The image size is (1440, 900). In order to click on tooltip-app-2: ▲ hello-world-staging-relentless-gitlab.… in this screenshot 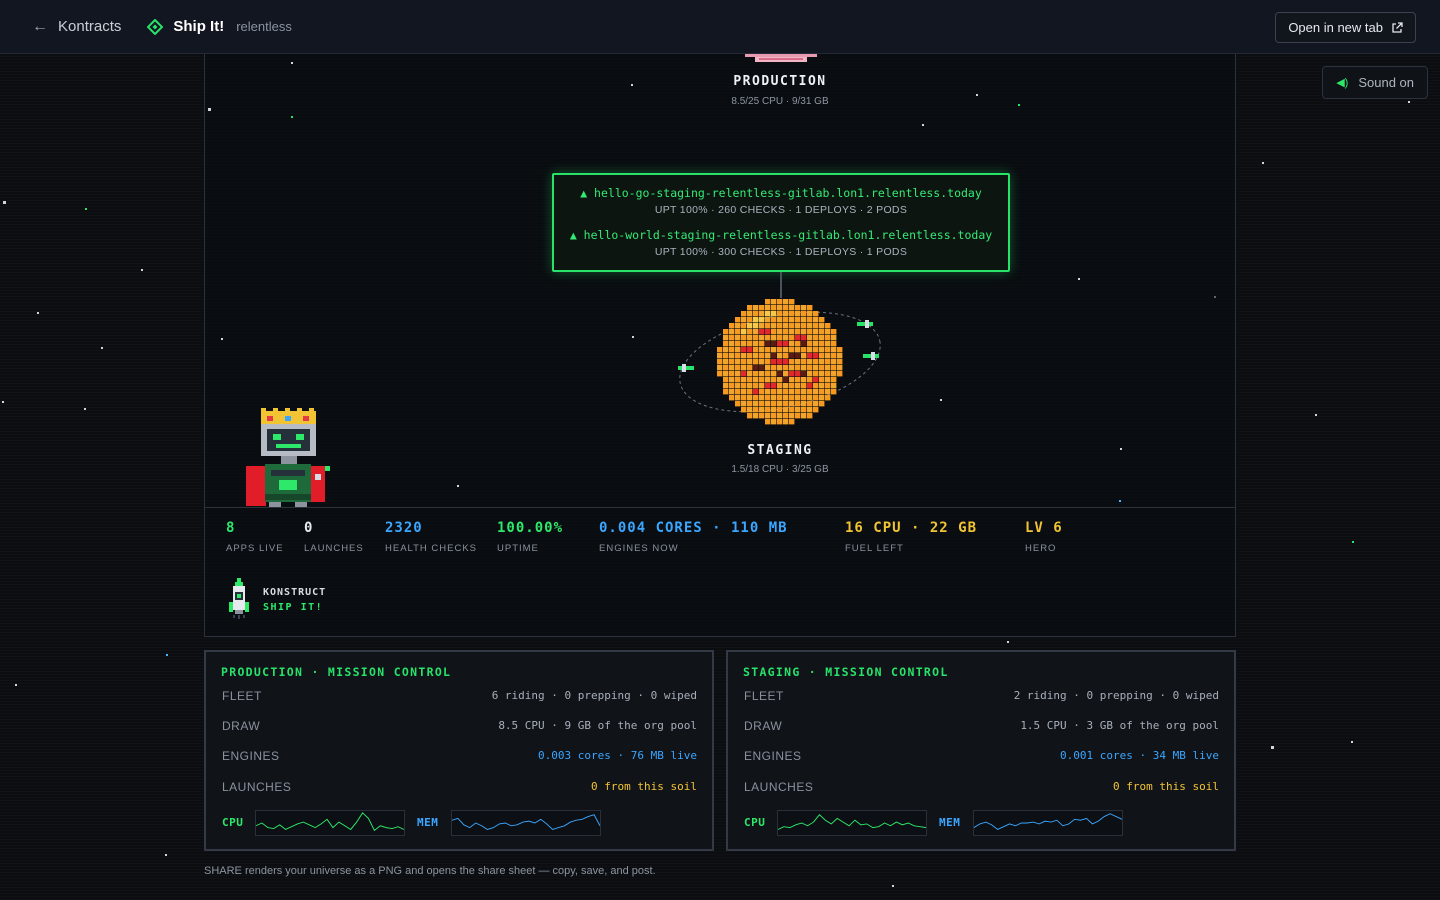, I will do `click(781, 243)`.